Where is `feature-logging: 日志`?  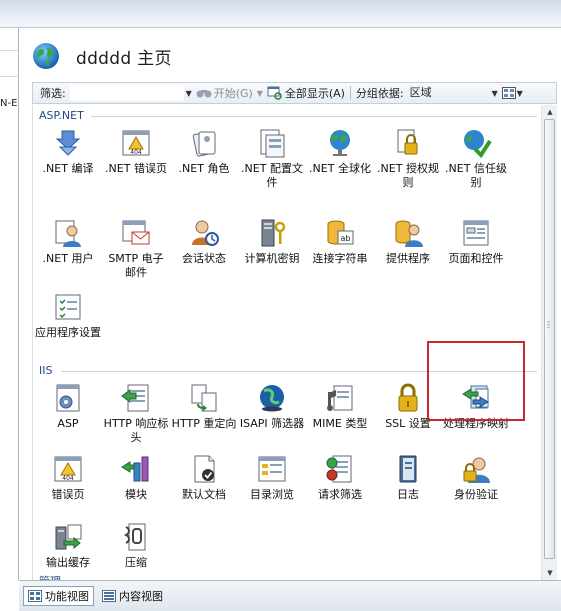
feature-logging: 日志 is located at coordinates (408, 486).